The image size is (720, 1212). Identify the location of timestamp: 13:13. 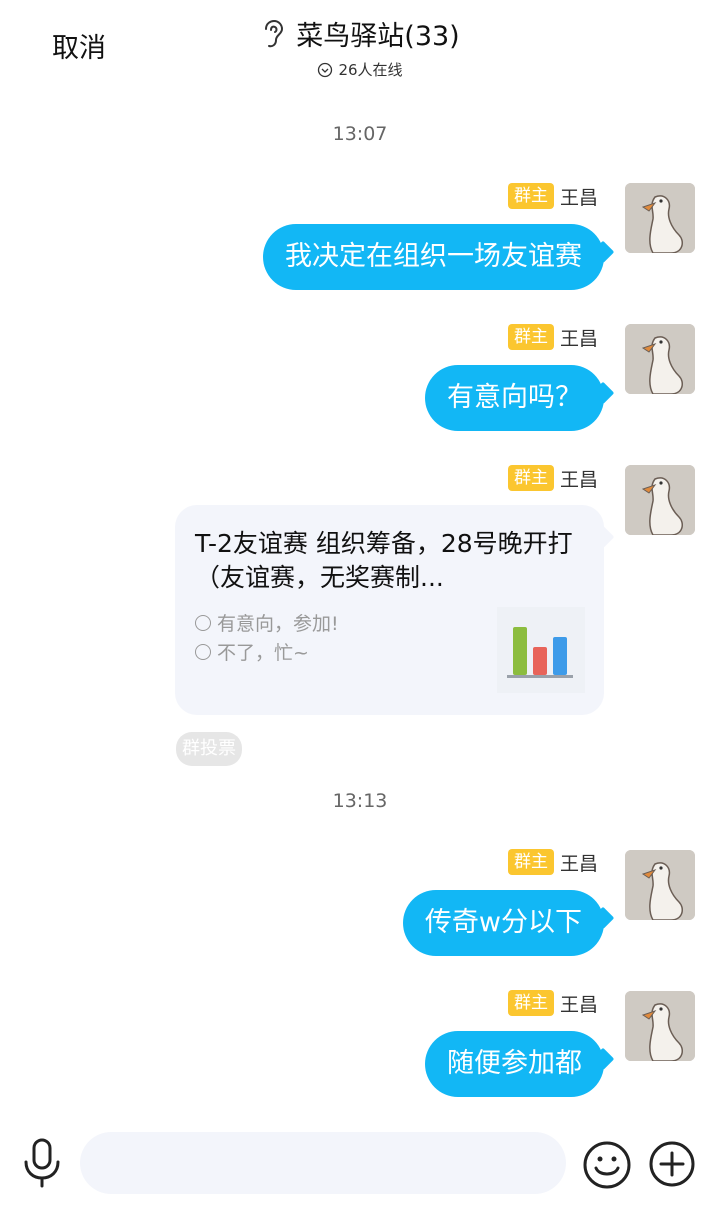
(360, 801).